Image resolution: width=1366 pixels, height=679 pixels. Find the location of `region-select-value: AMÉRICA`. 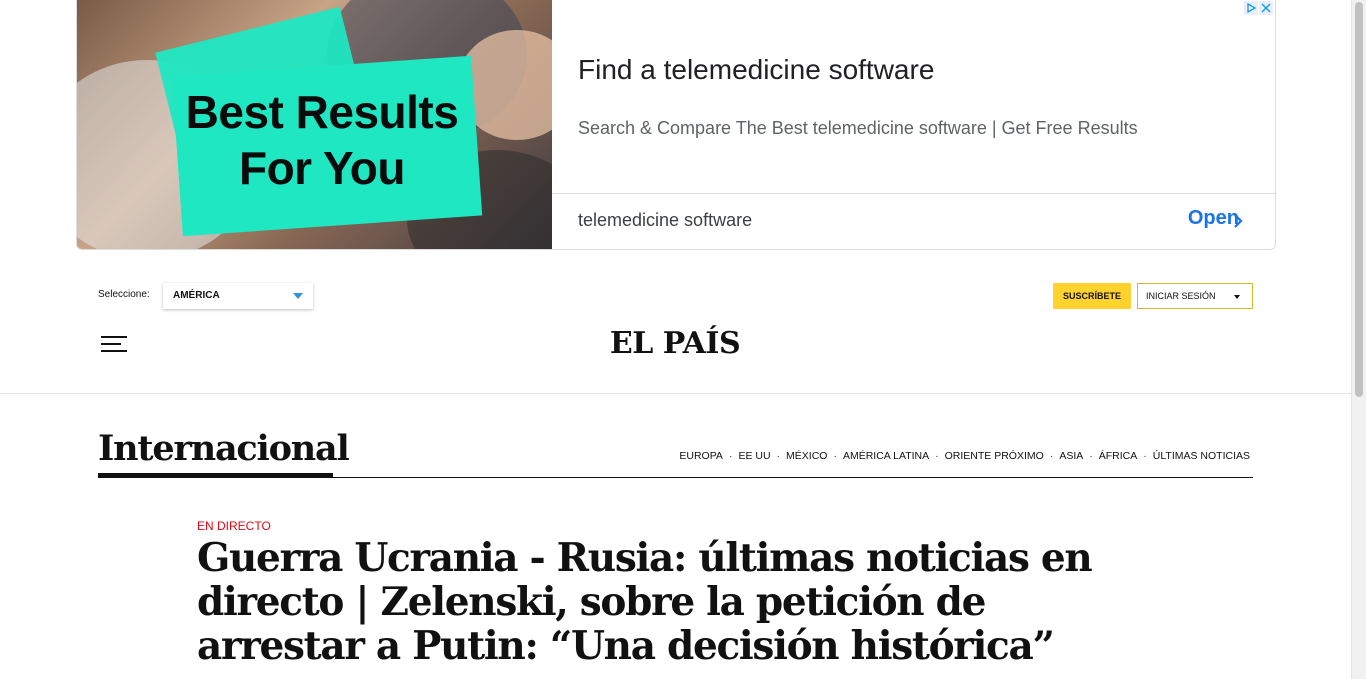

region-select-value: AMÉRICA is located at coordinates (196, 295).